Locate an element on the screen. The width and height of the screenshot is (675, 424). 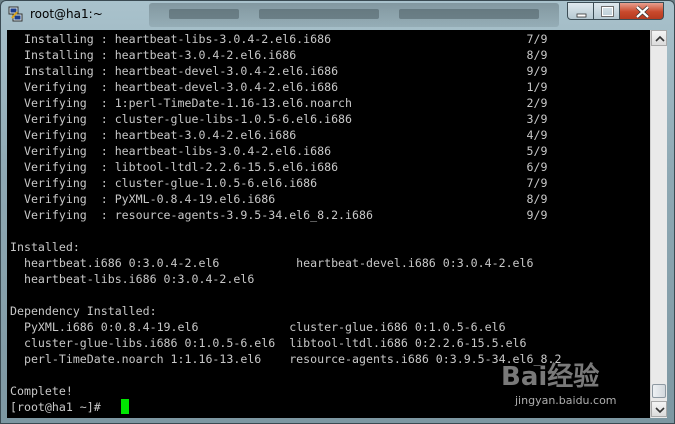
minimize-icon is located at coordinates (581, 15).